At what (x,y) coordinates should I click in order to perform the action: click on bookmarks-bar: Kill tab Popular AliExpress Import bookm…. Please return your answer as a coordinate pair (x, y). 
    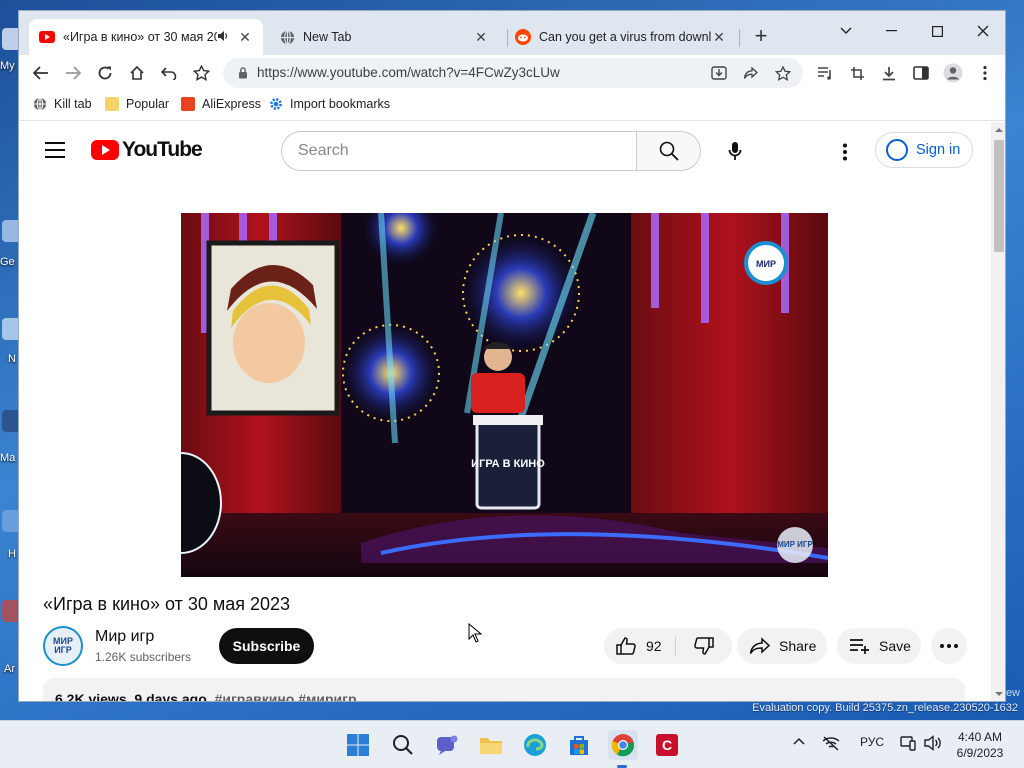
    Looking at the image, I should click on (512, 106).